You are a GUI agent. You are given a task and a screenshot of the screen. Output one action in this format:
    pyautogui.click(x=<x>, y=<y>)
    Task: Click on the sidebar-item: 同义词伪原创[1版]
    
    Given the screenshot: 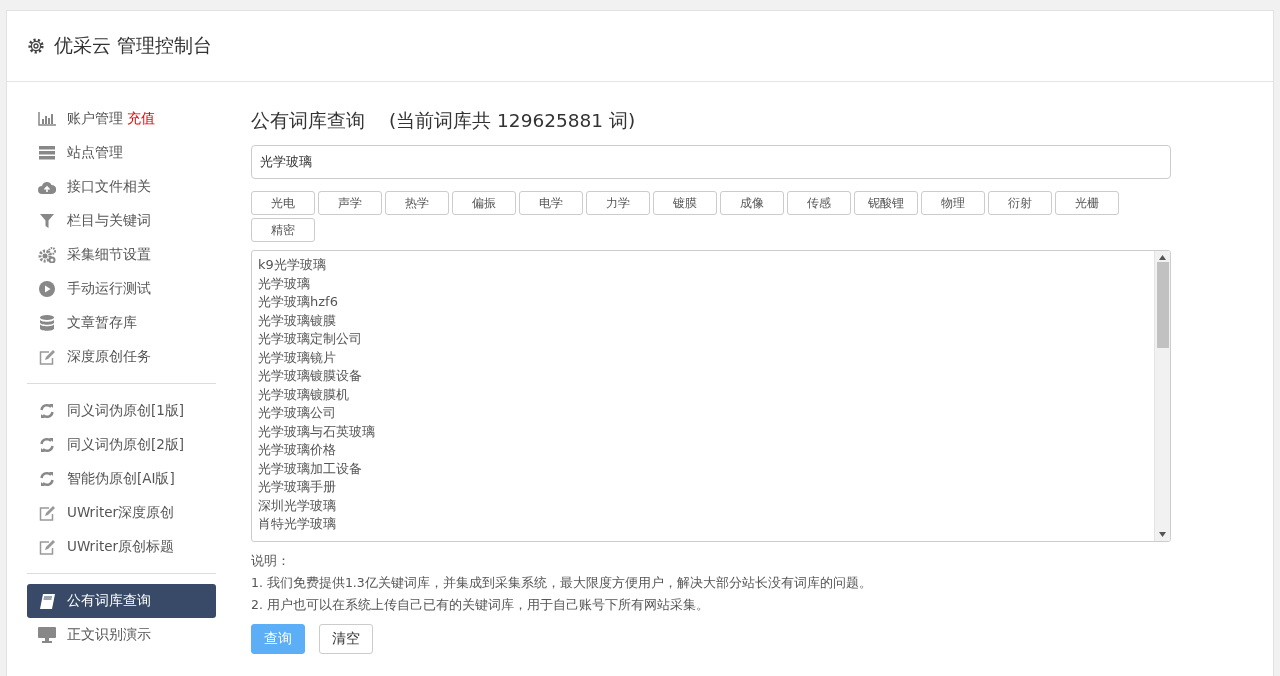 What is the action you would take?
    pyautogui.click(x=121, y=411)
    